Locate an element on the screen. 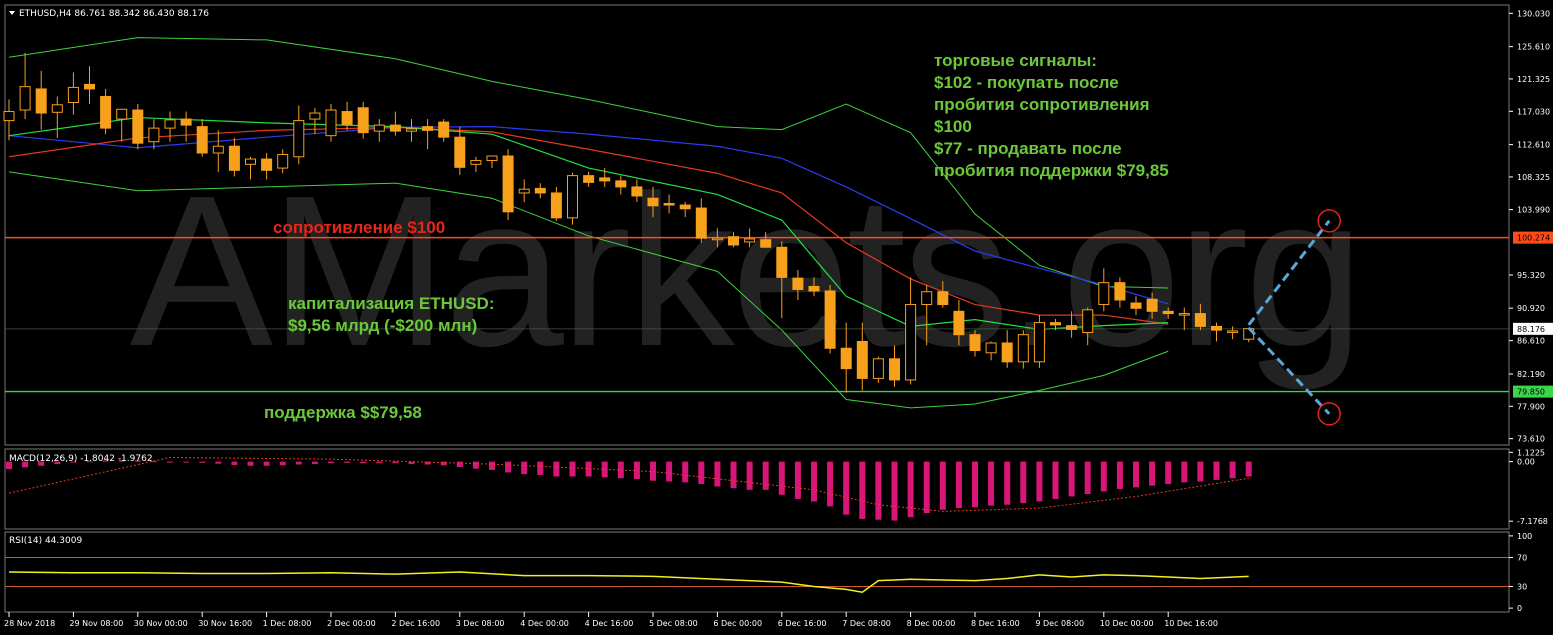  price-tick-label: 117.030 is located at coordinates (1533, 111).